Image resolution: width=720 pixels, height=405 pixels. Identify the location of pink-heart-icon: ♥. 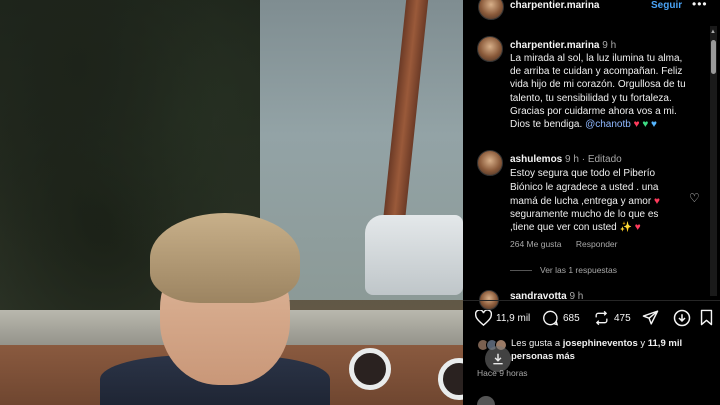
(637, 227).